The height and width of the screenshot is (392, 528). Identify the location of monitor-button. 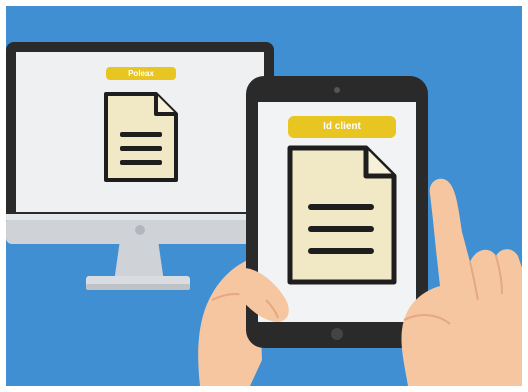
(140, 230).